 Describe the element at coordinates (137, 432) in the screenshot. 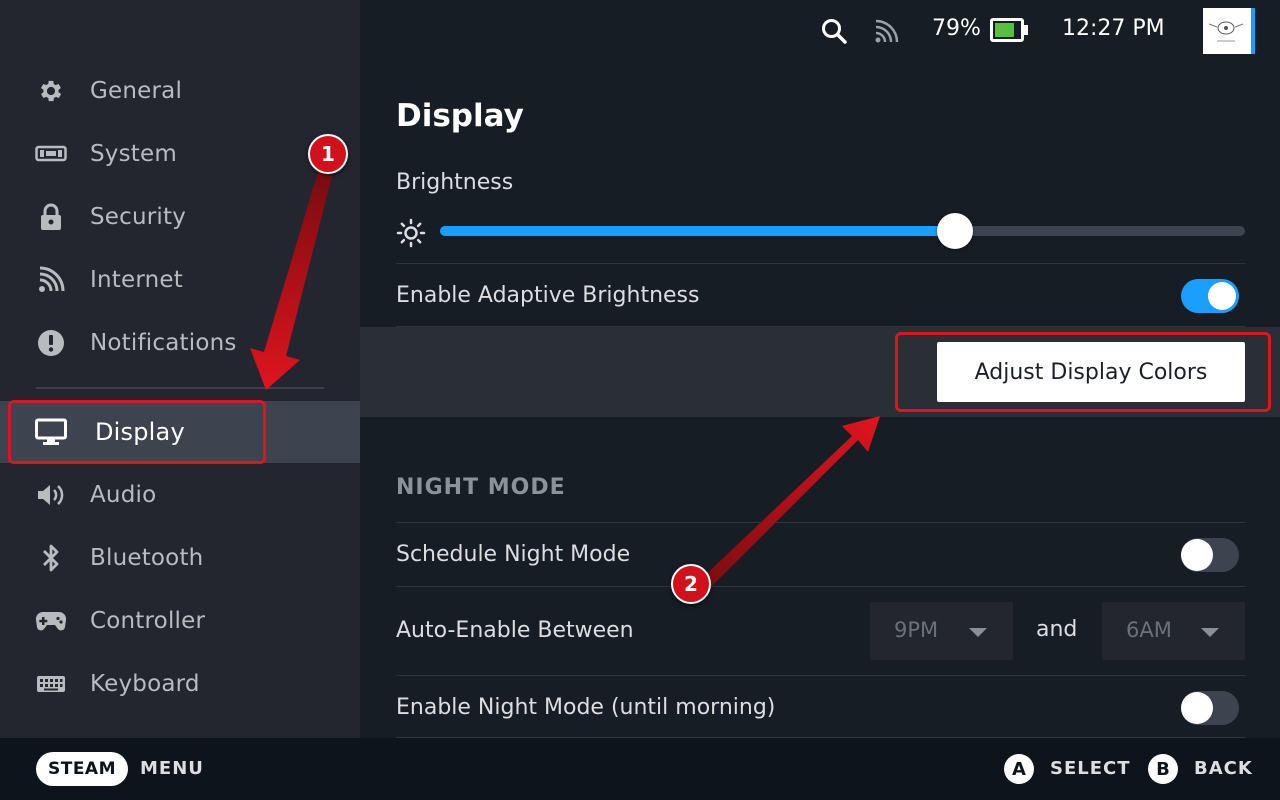

I see `annotation-highlight-display` at that location.